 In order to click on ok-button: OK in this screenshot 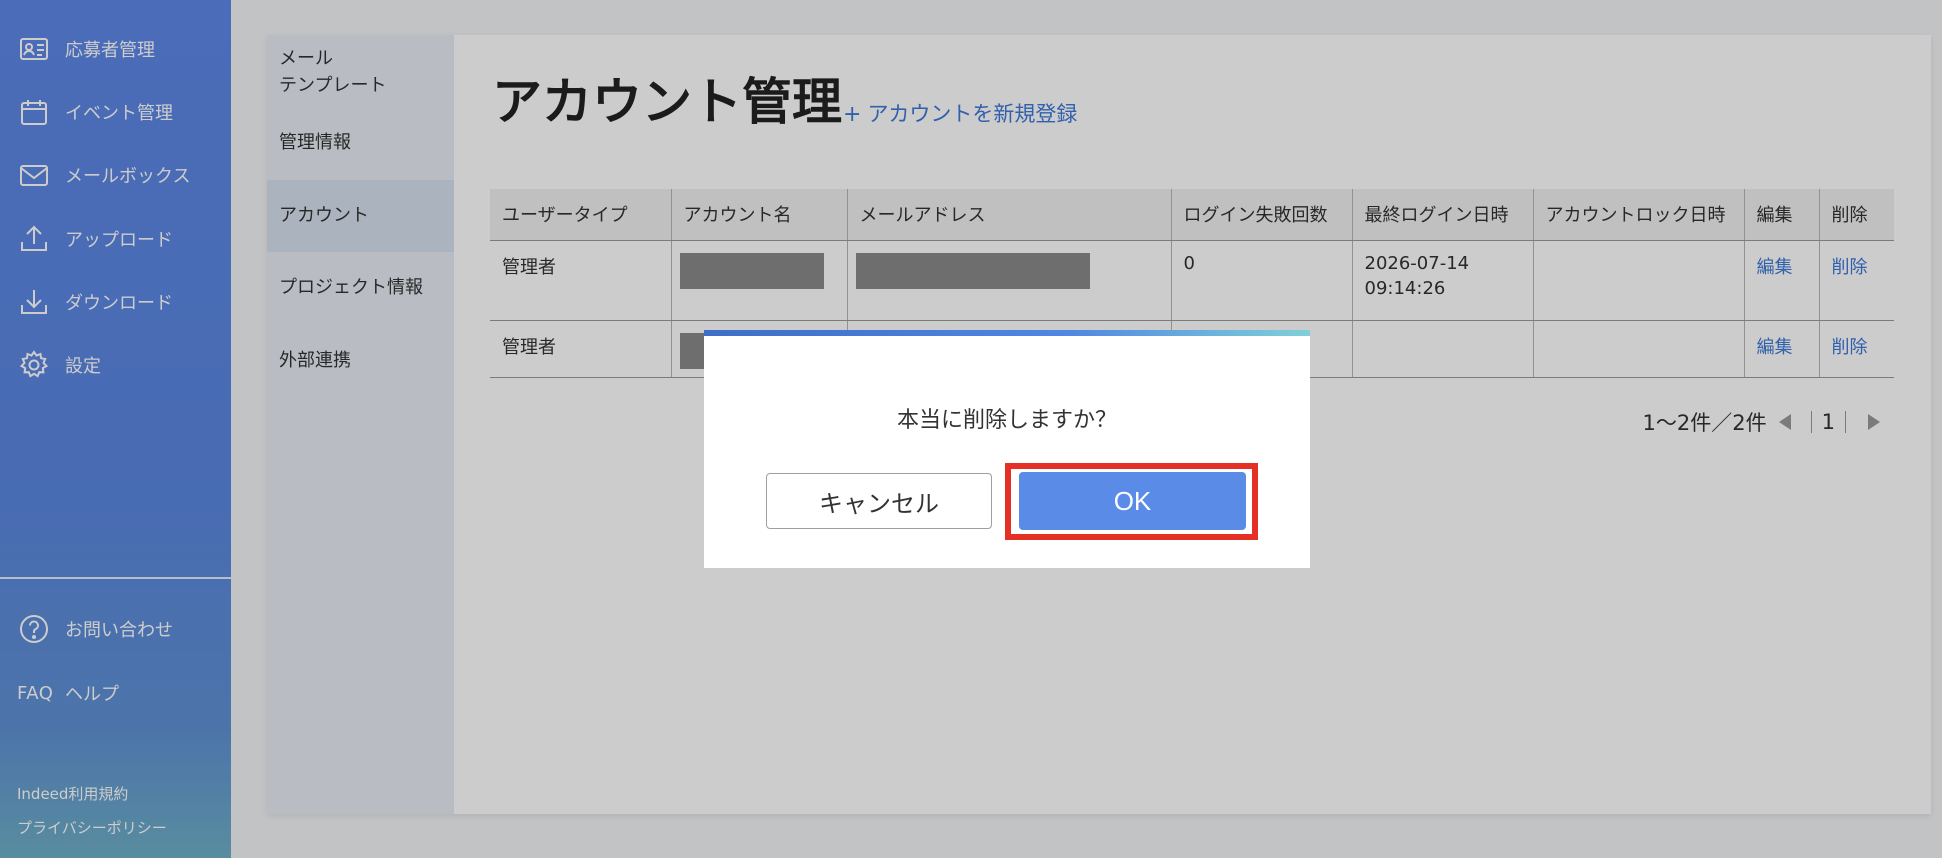, I will do `click(1132, 501)`.